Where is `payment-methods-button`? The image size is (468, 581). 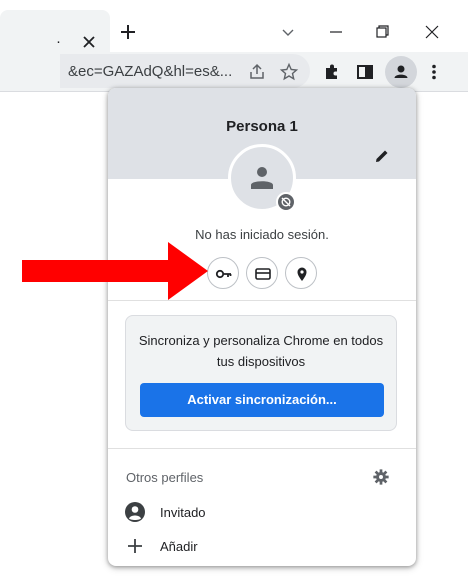 payment-methods-button is located at coordinates (262, 273).